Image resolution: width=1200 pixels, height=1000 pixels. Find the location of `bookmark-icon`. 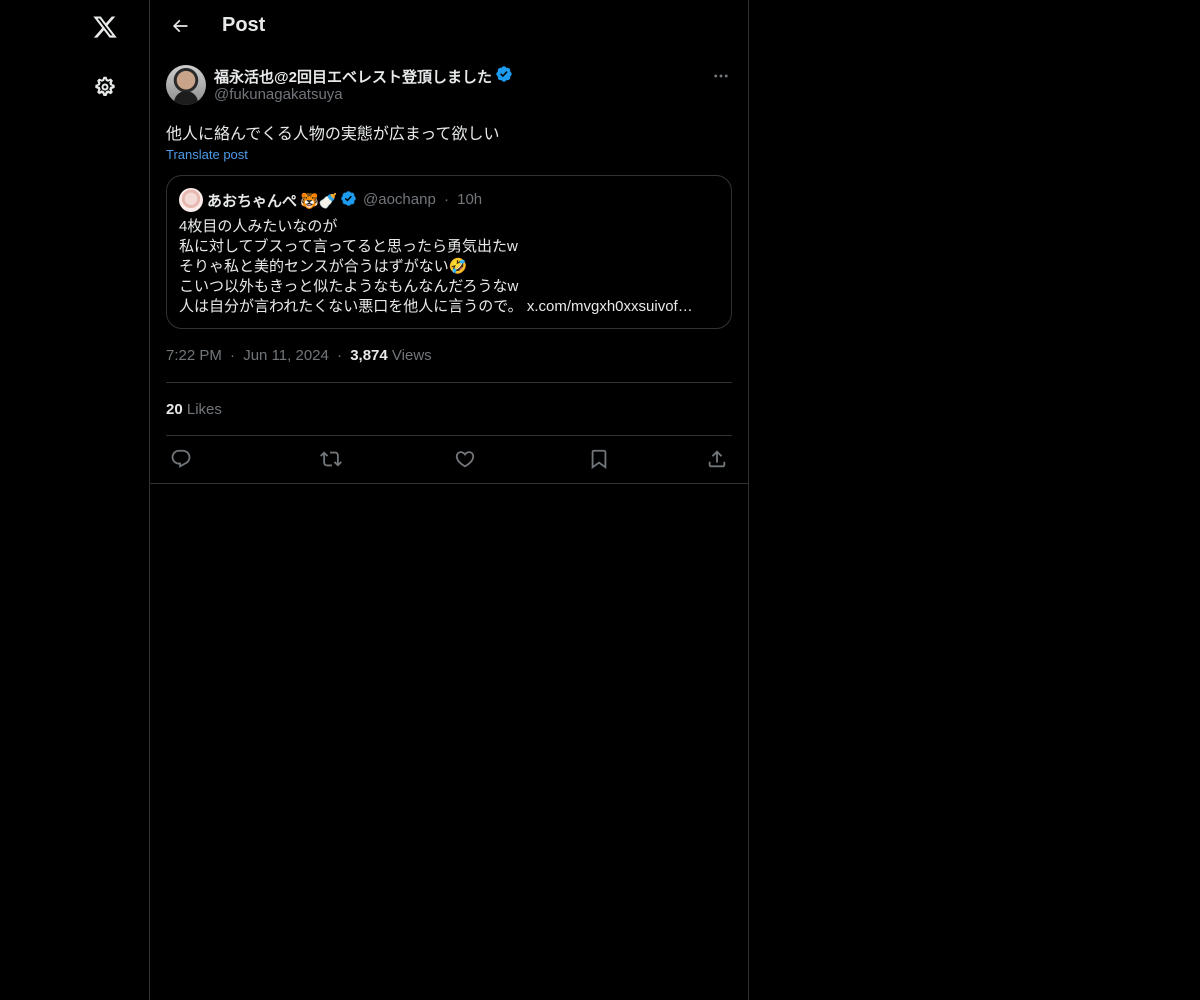

bookmark-icon is located at coordinates (599, 459).